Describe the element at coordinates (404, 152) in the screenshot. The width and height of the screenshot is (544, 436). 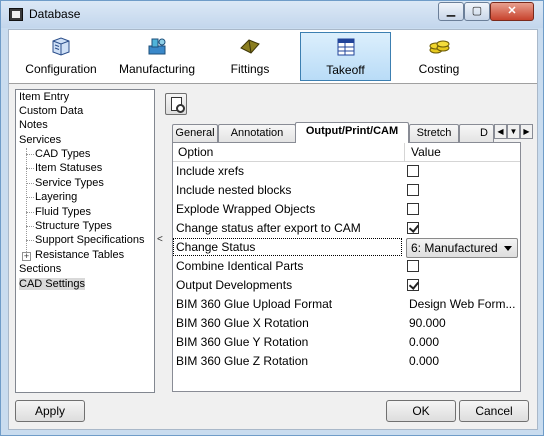
I see `column-divider` at that location.